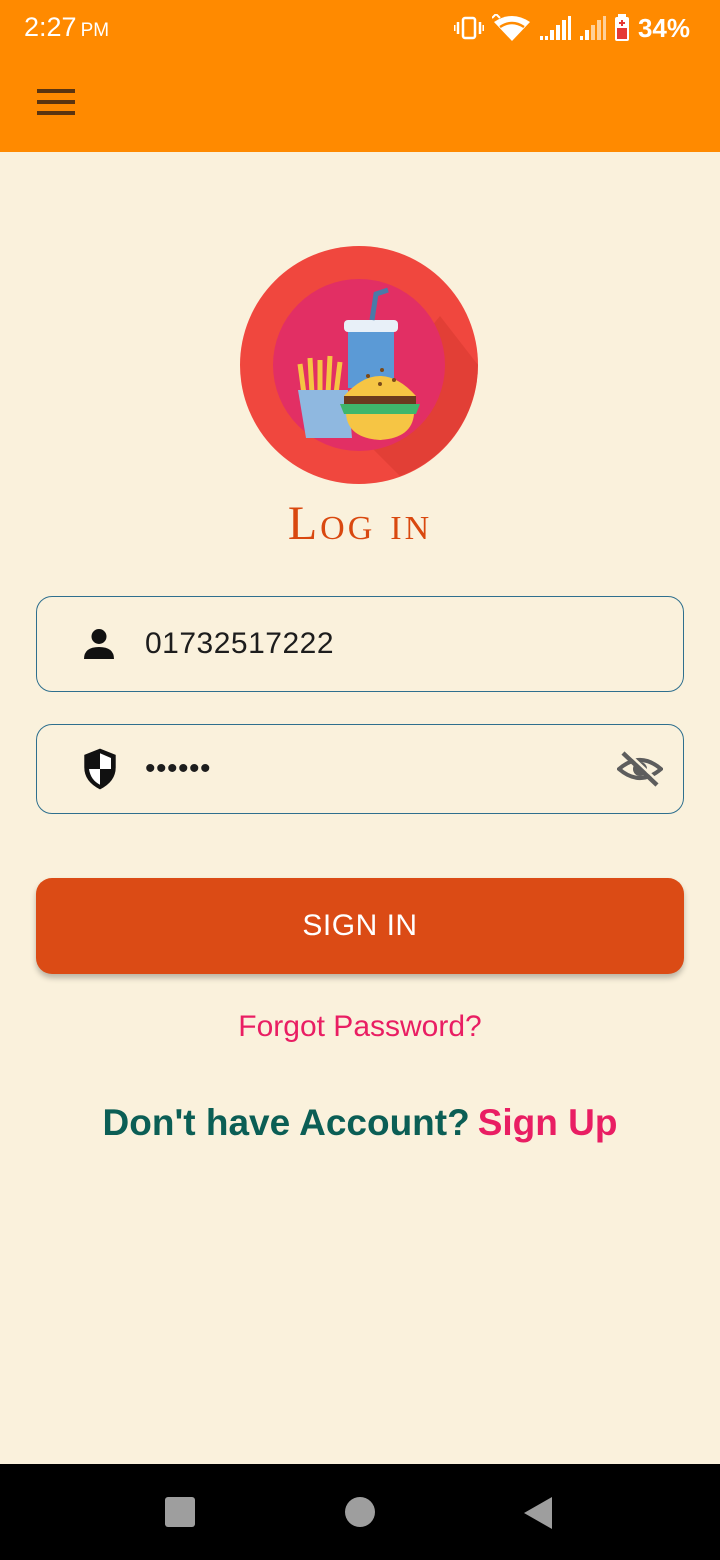 Image resolution: width=720 pixels, height=1560 pixels. I want to click on battery-icon, so click(621, 27).